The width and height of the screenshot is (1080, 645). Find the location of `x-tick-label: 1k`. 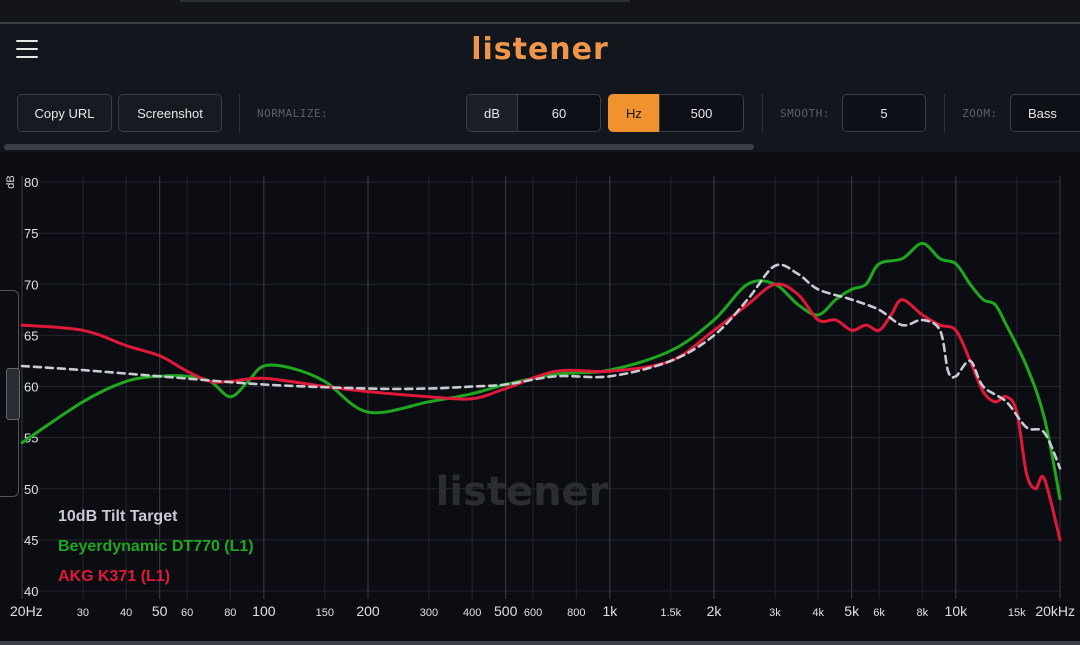

x-tick-label: 1k is located at coordinates (610, 611).